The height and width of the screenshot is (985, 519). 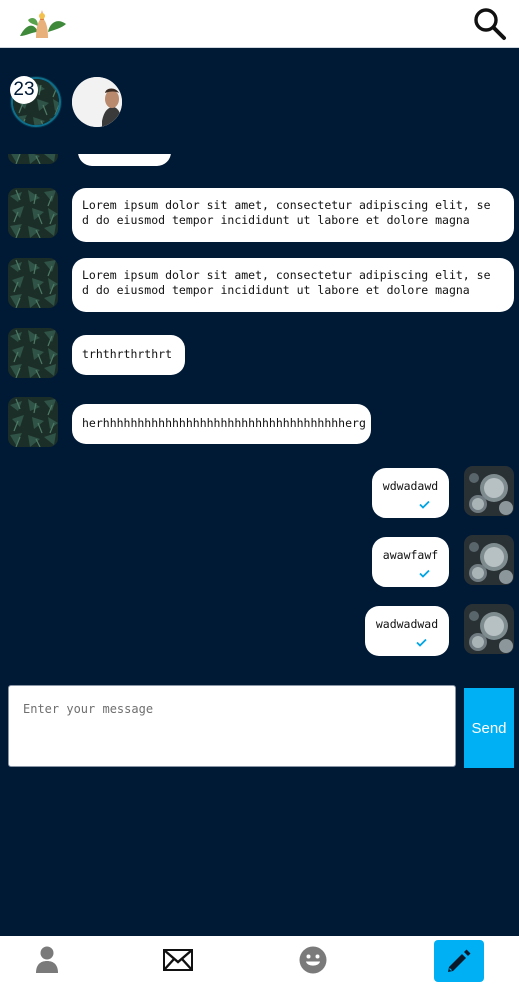 What do you see at coordinates (410, 486) in the screenshot?
I see `message-text: wdwadawd` at bounding box center [410, 486].